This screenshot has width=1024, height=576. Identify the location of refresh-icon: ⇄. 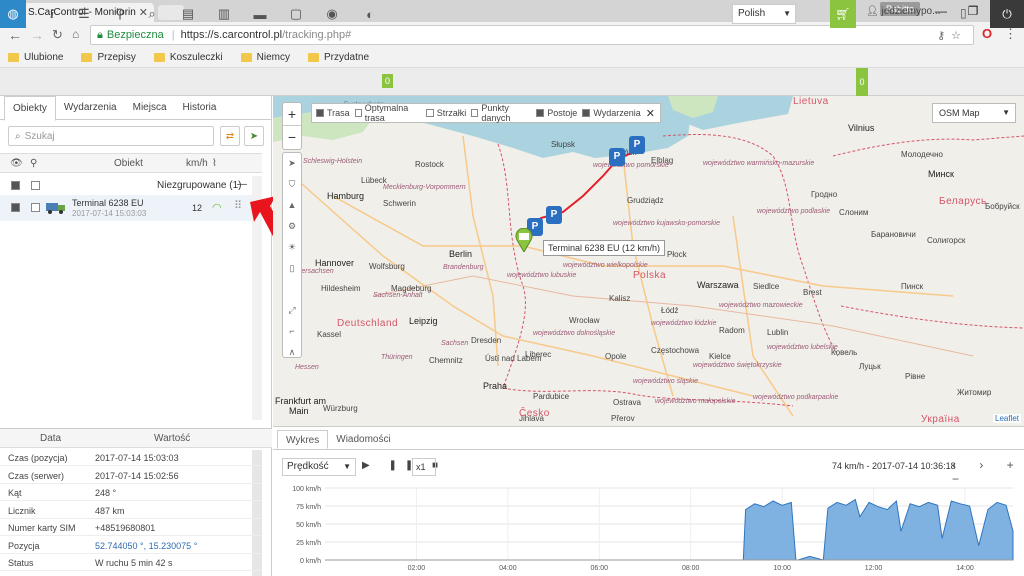
(230, 136).